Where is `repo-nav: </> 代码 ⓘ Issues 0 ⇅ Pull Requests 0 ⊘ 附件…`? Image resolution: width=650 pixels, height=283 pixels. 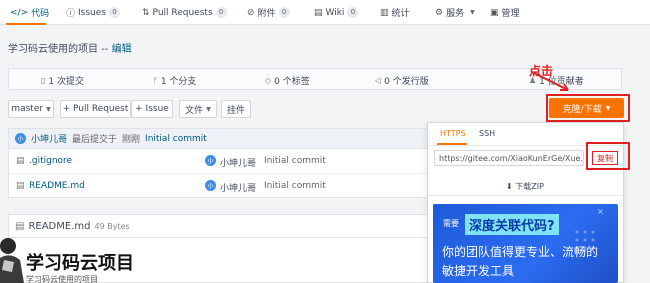 repo-nav: </> 代码 ⓘ Issues 0 ⇅ Pull Requests 0 ⊘ 附件… is located at coordinates (325, 12).